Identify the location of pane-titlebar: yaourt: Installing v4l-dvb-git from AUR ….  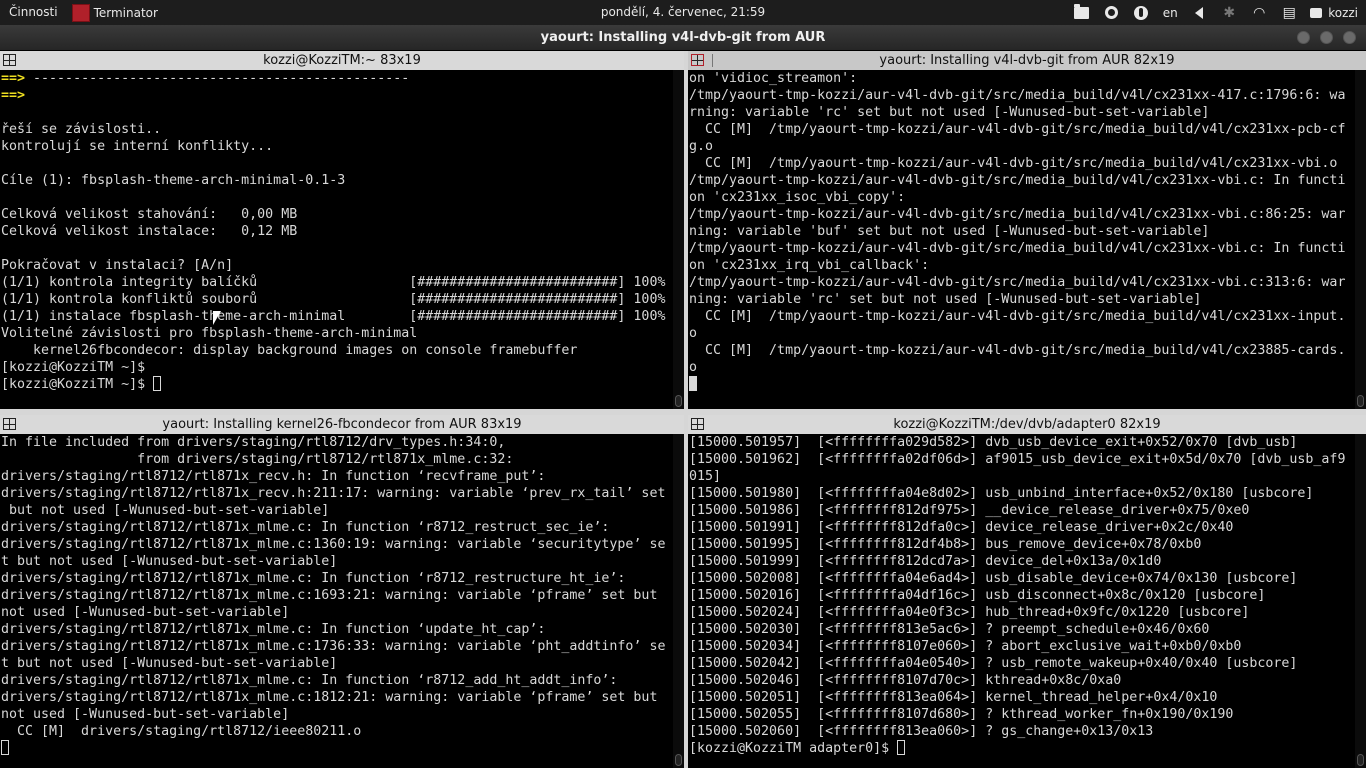
(1027, 60).